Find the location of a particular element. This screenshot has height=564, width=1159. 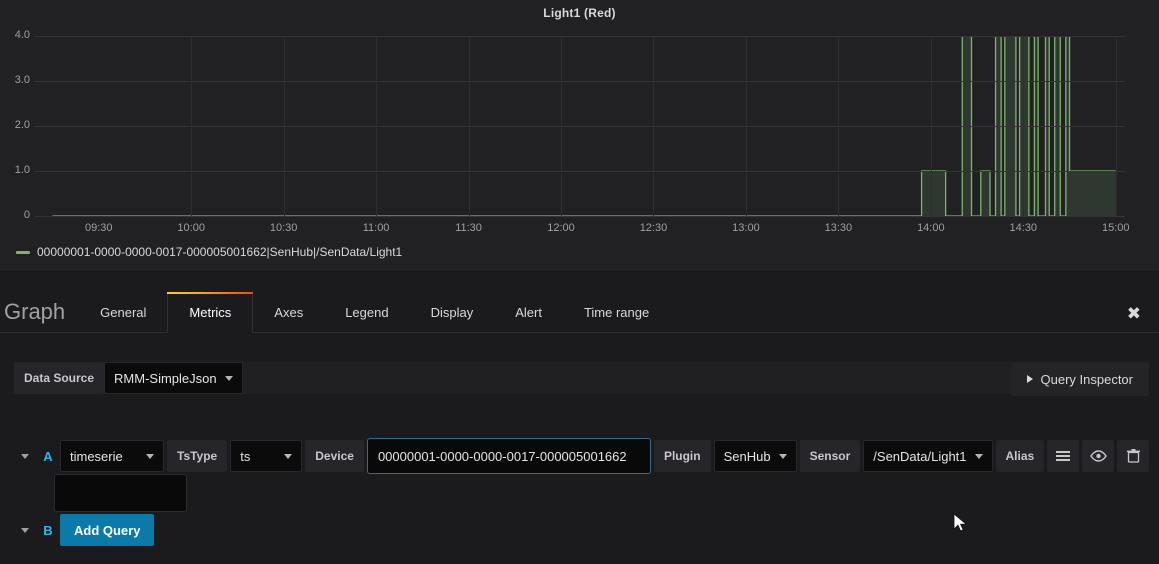

tab-axes: Axes is located at coordinates (288, 319).